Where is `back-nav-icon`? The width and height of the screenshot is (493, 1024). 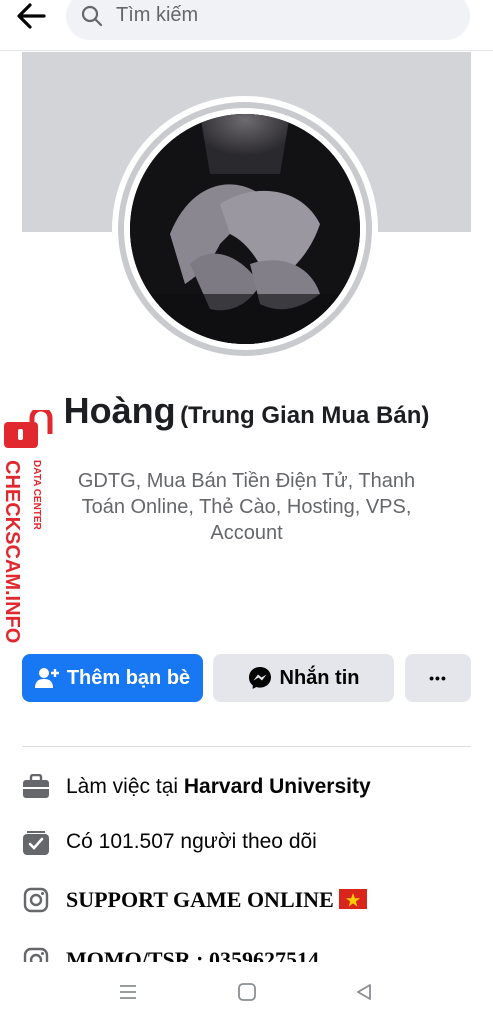
back-nav-icon is located at coordinates (364, 994).